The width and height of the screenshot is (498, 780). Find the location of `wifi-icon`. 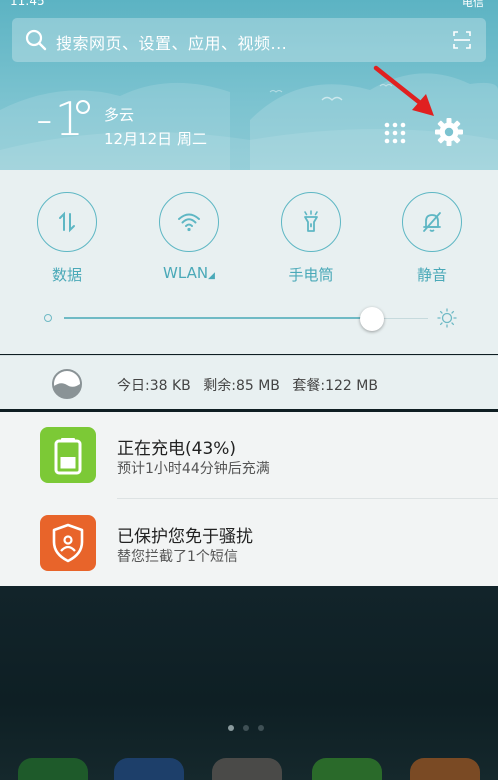

wifi-icon is located at coordinates (189, 222).